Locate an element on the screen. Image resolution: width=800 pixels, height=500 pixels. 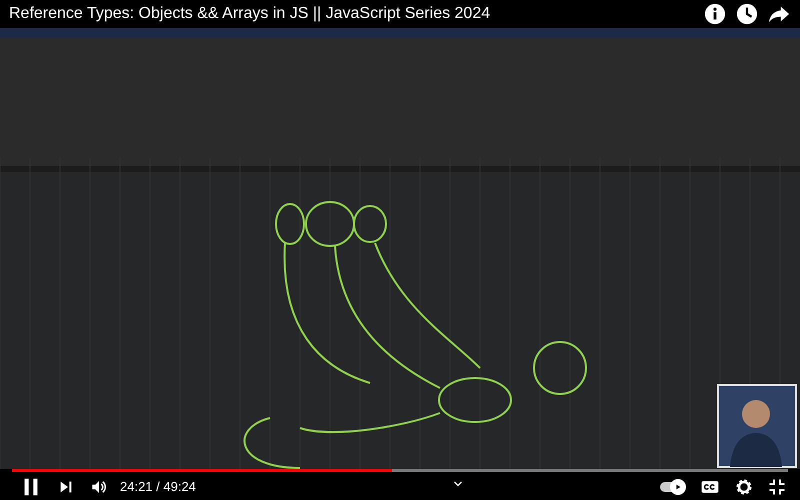
clock-icon is located at coordinates (747, 14).